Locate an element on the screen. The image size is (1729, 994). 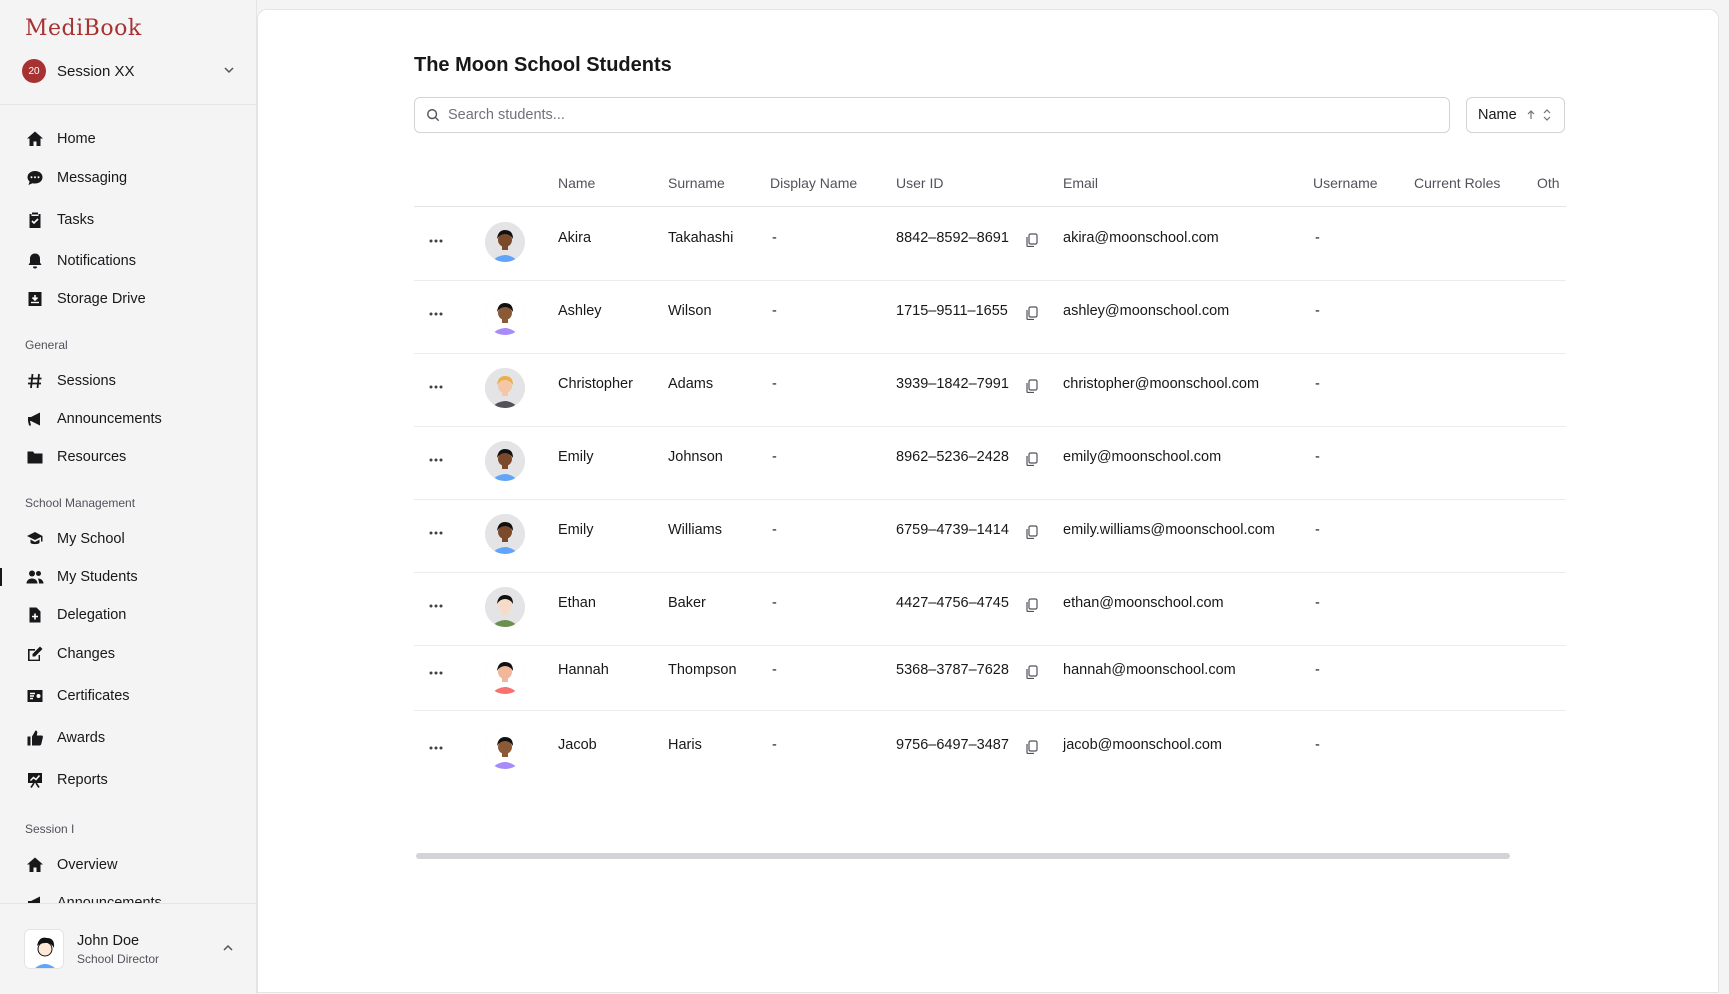
sidebar-item-label: Notifications is located at coordinates (96, 261).